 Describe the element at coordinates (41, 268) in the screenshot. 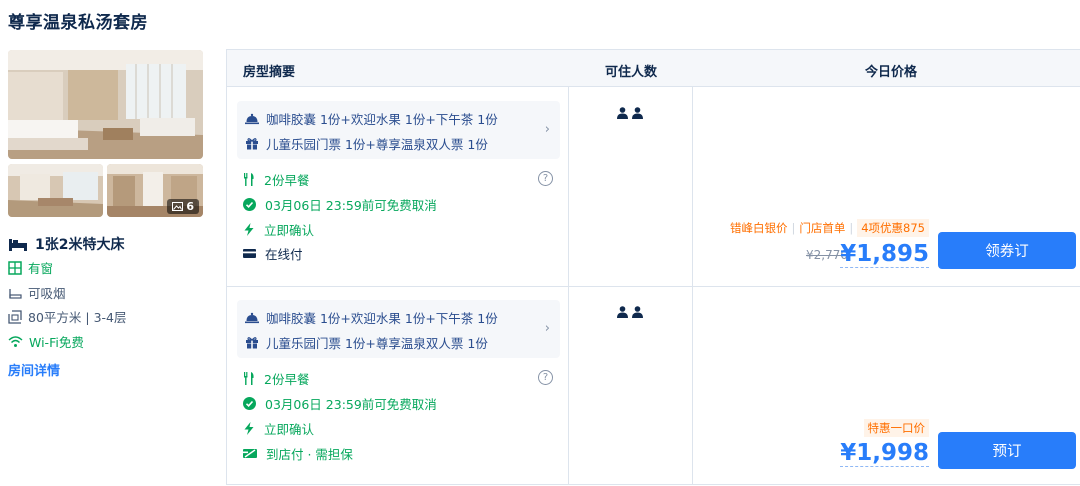

I see `attribute-label: 有窗` at that location.